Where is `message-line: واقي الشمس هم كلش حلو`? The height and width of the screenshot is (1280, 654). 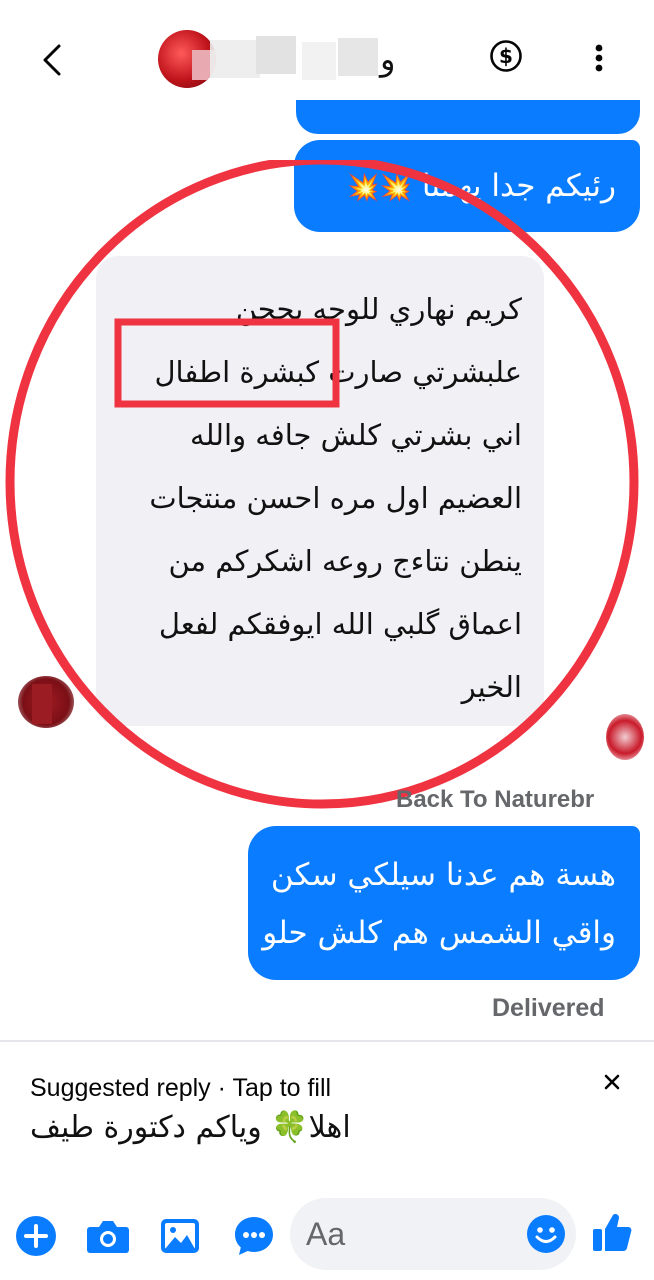 message-line: واقي الشمس هم كلش حلو is located at coordinates (439, 933).